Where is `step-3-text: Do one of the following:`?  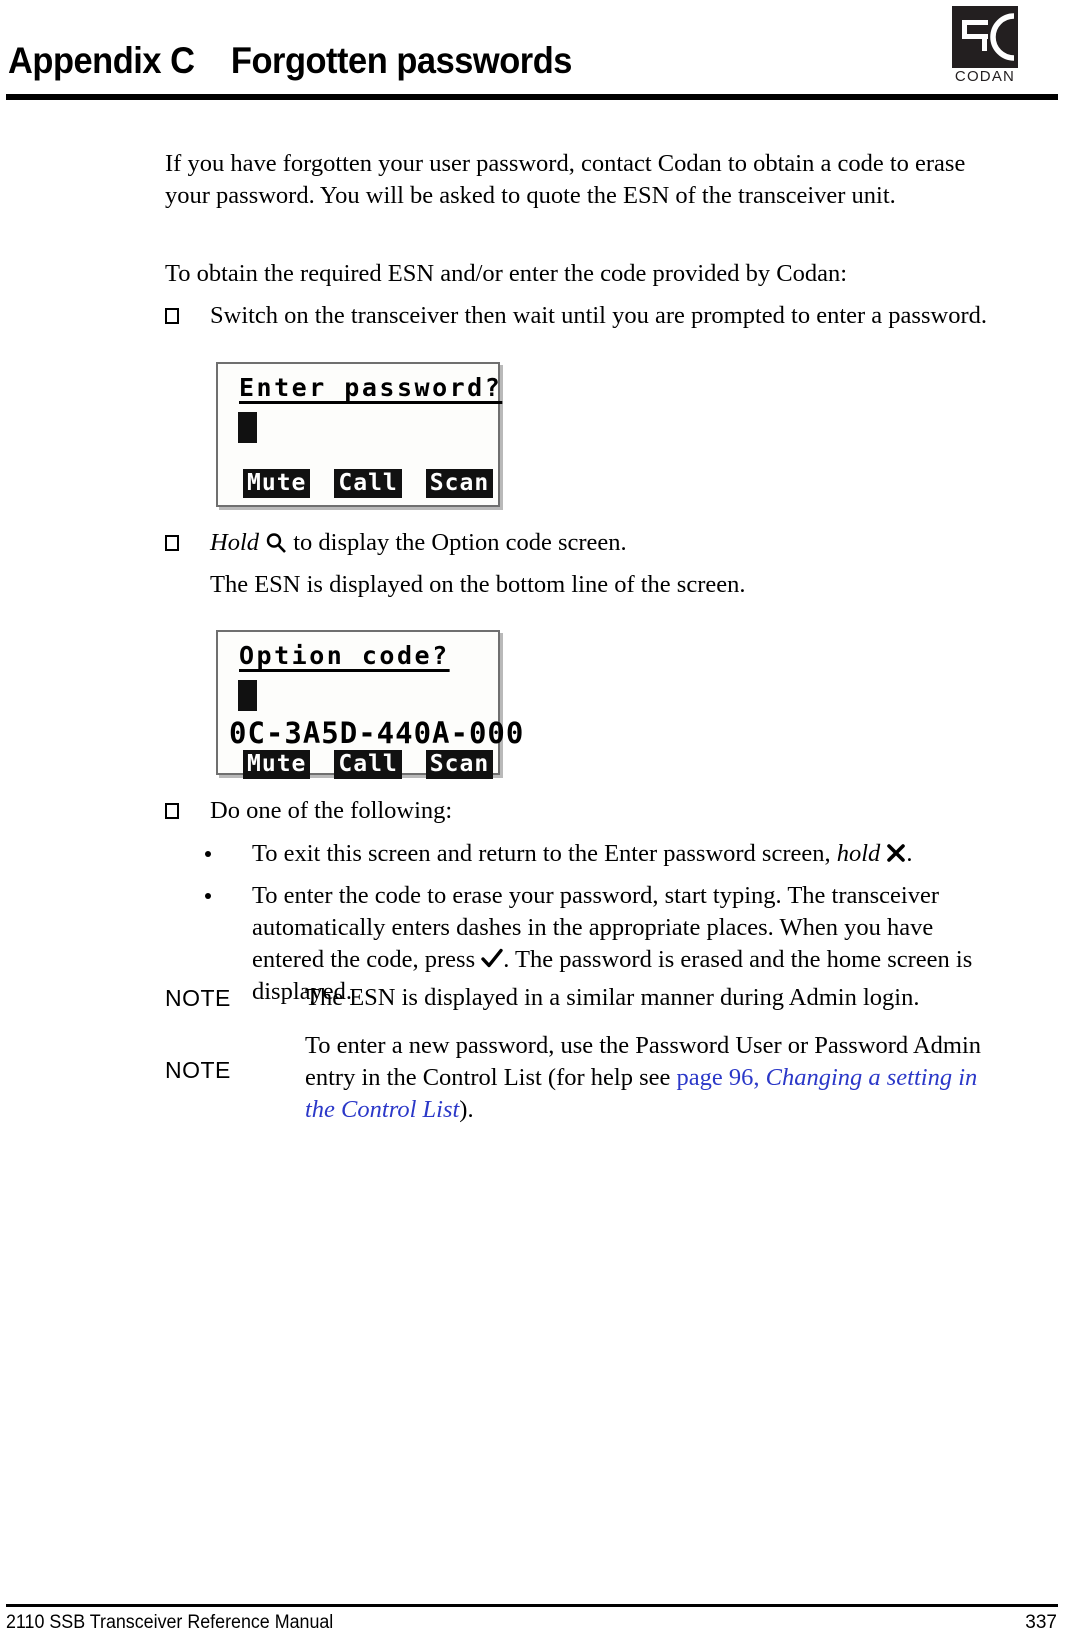
step-3-text: Do one of the following: is located at coordinates (331, 810).